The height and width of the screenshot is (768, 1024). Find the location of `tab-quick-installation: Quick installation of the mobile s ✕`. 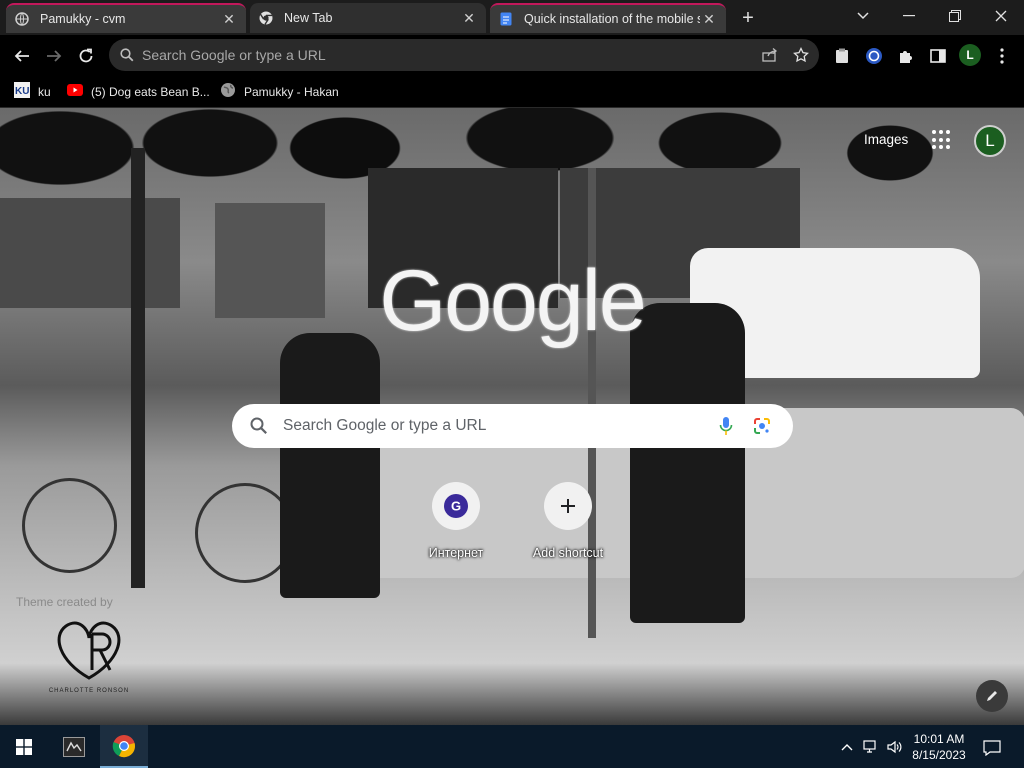

tab-quick-installation: Quick installation of the mobile s ✕ is located at coordinates (608, 18).